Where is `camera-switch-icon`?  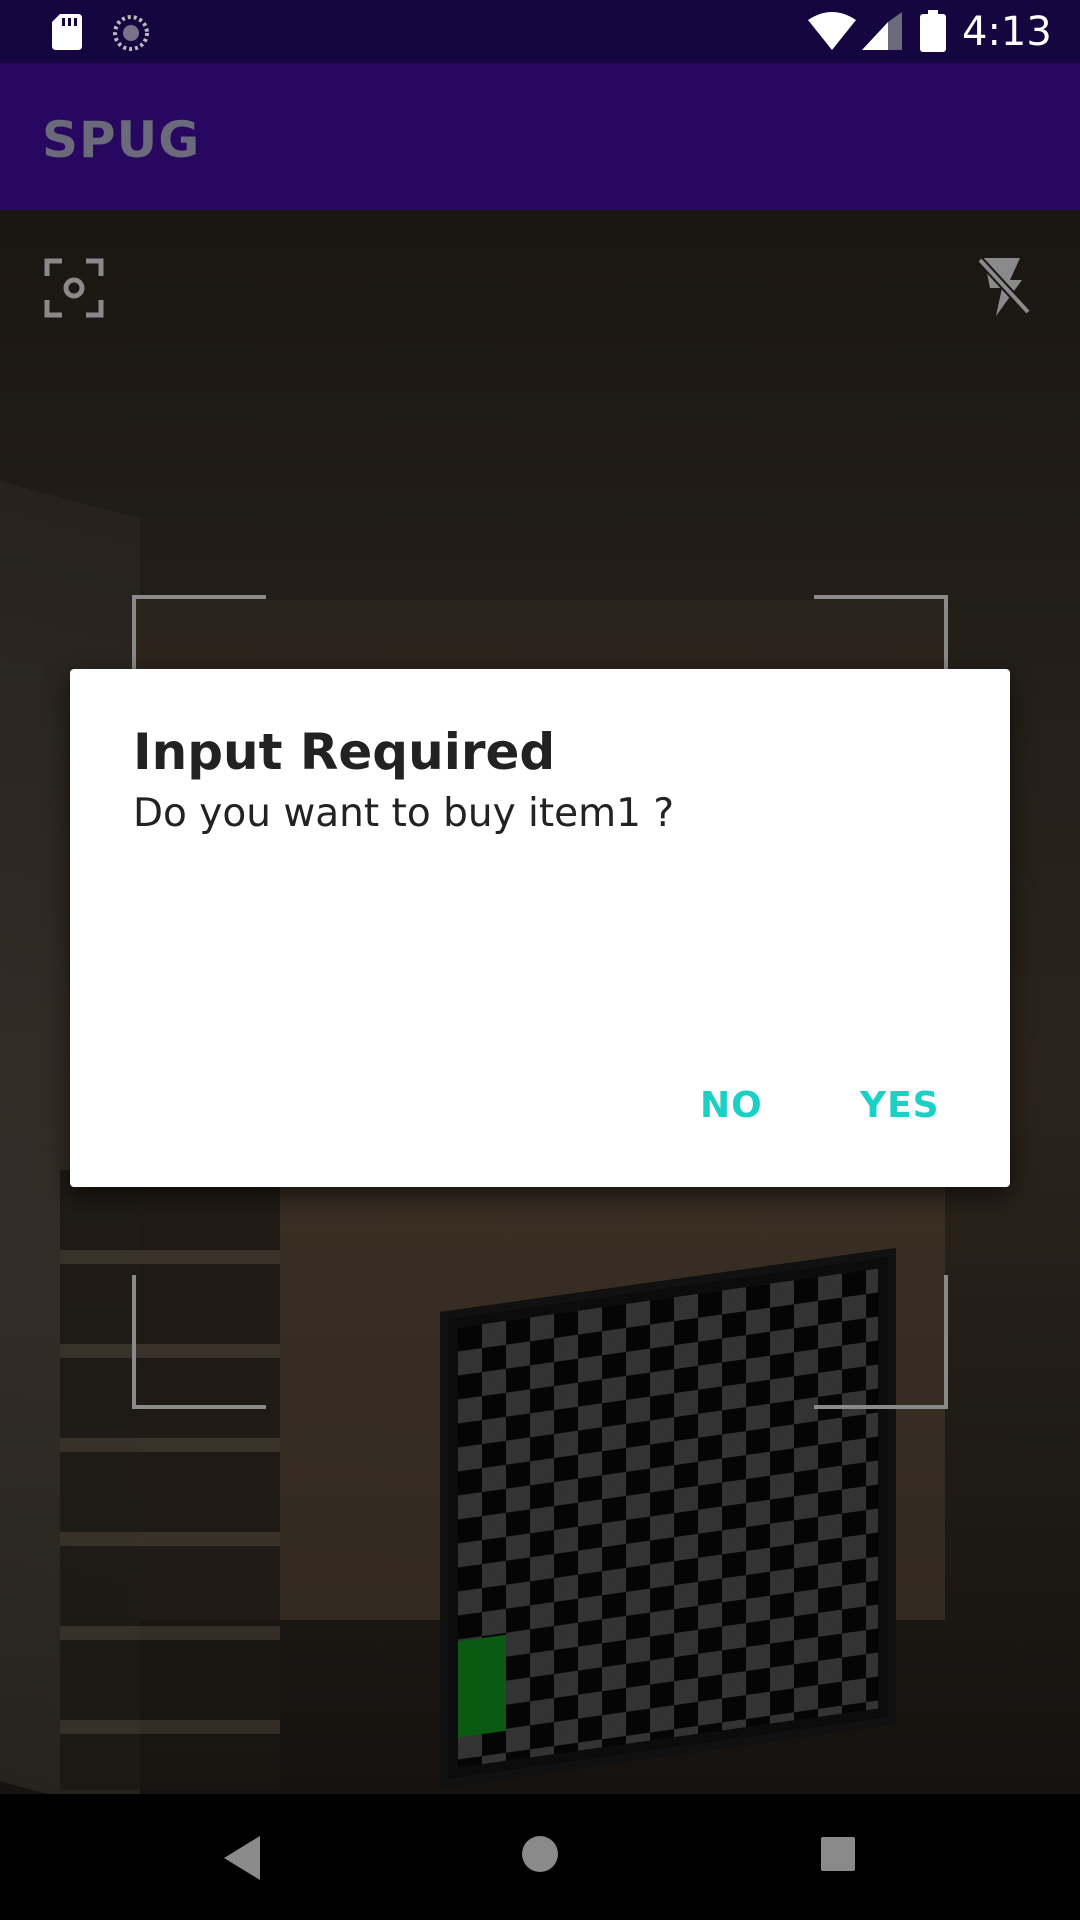 camera-switch-icon is located at coordinates (74, 288).